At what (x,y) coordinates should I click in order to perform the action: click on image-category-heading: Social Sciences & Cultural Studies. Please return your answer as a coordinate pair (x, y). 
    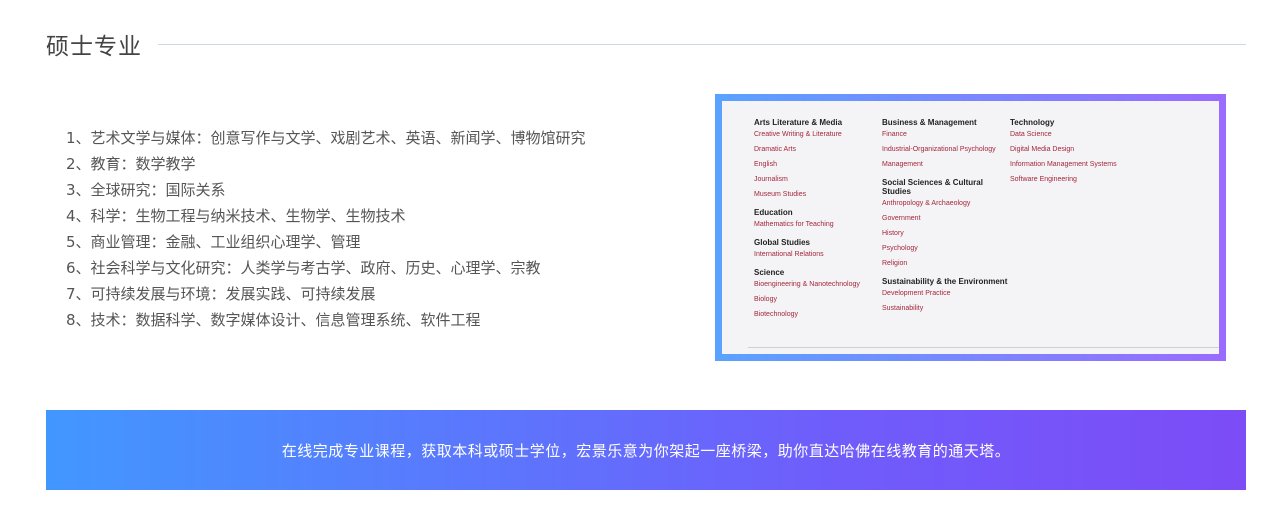
    Looking at the image, I should click on (932, 187).